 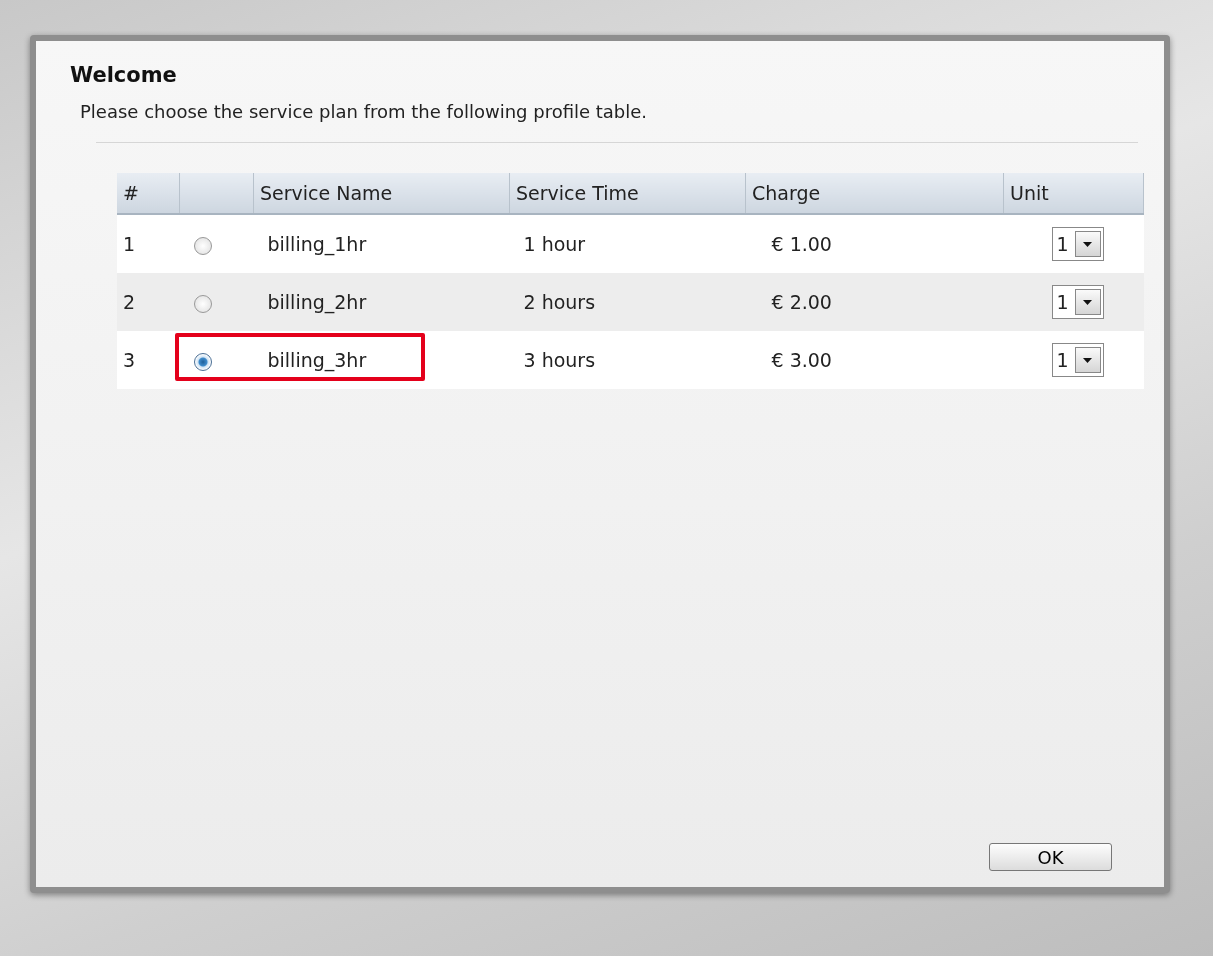 I want to click on table-cell: € 2.00, so click(x=801, y=302).